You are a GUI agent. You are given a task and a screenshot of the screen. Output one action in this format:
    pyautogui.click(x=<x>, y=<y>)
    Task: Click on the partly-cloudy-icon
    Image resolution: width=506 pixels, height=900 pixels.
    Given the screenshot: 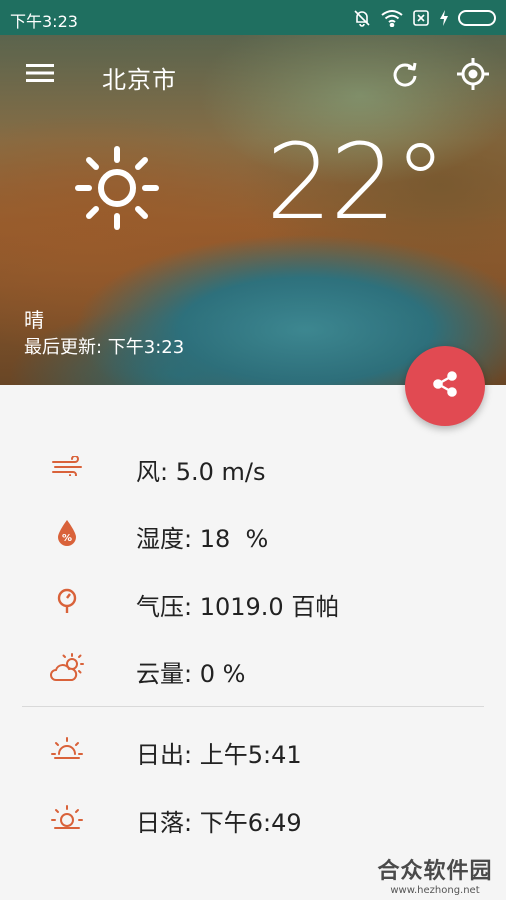 What is the action you would take?
    pyautogui.click(x=67, y=668)
    